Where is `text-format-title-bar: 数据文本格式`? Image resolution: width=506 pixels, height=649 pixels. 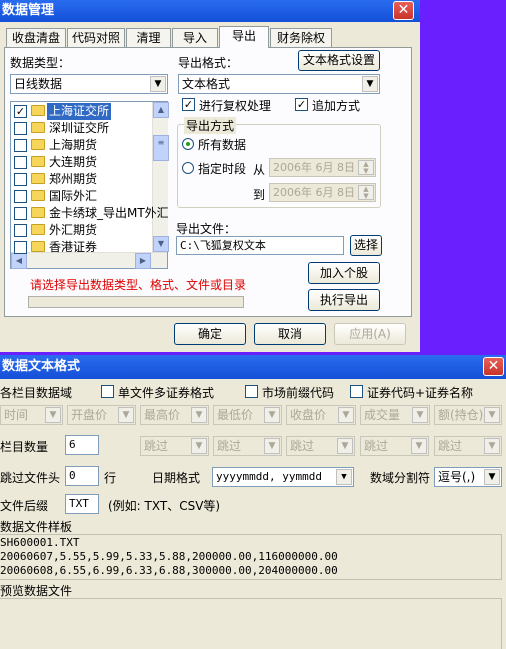 text-format-title-bar: 数据文本格式 is located at coordinates (253, 367).